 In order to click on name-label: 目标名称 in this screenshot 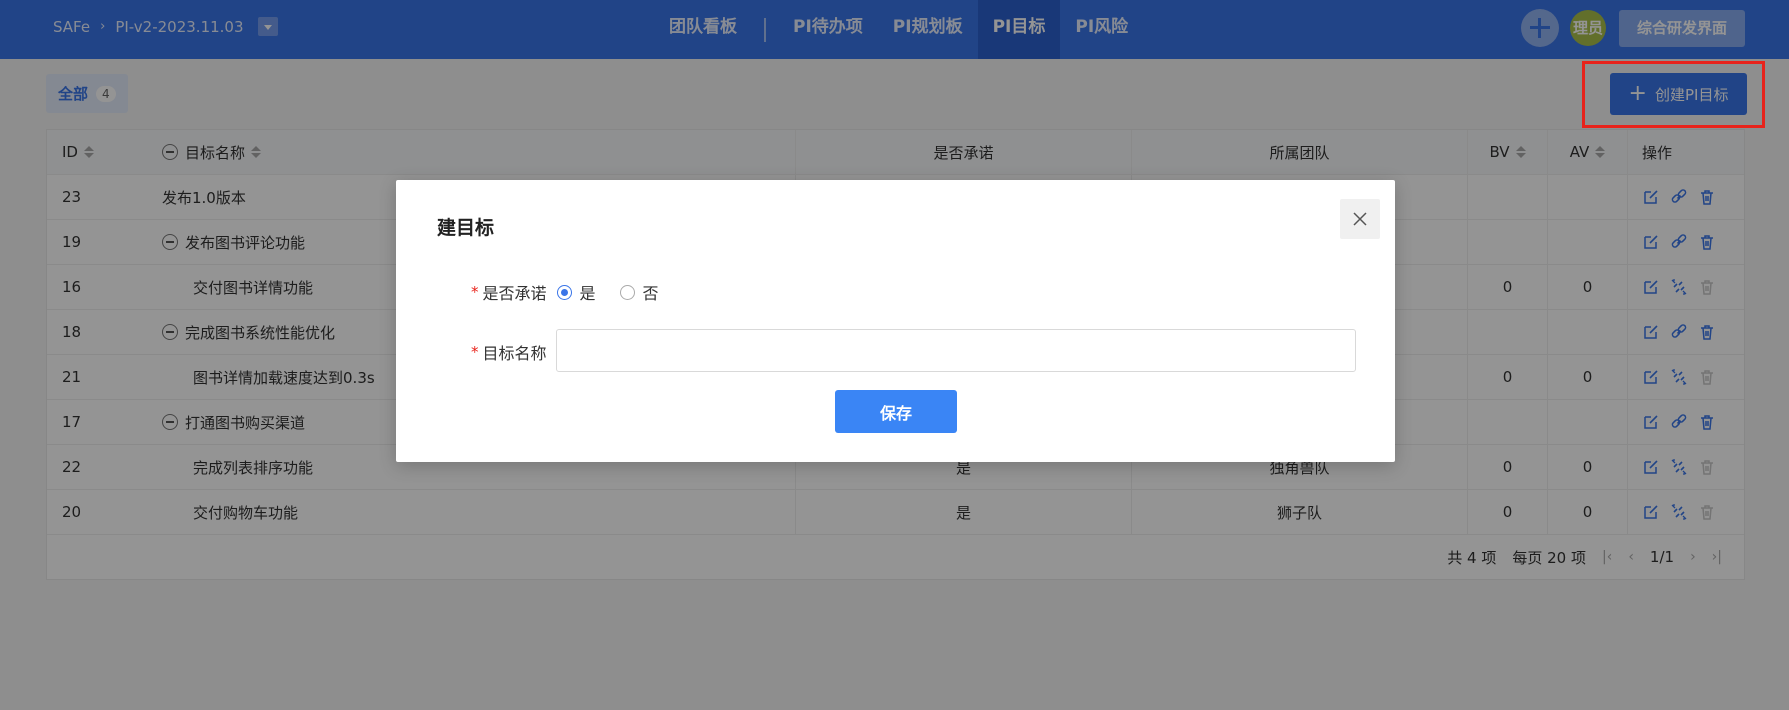, I will do `click(514, 353)`.